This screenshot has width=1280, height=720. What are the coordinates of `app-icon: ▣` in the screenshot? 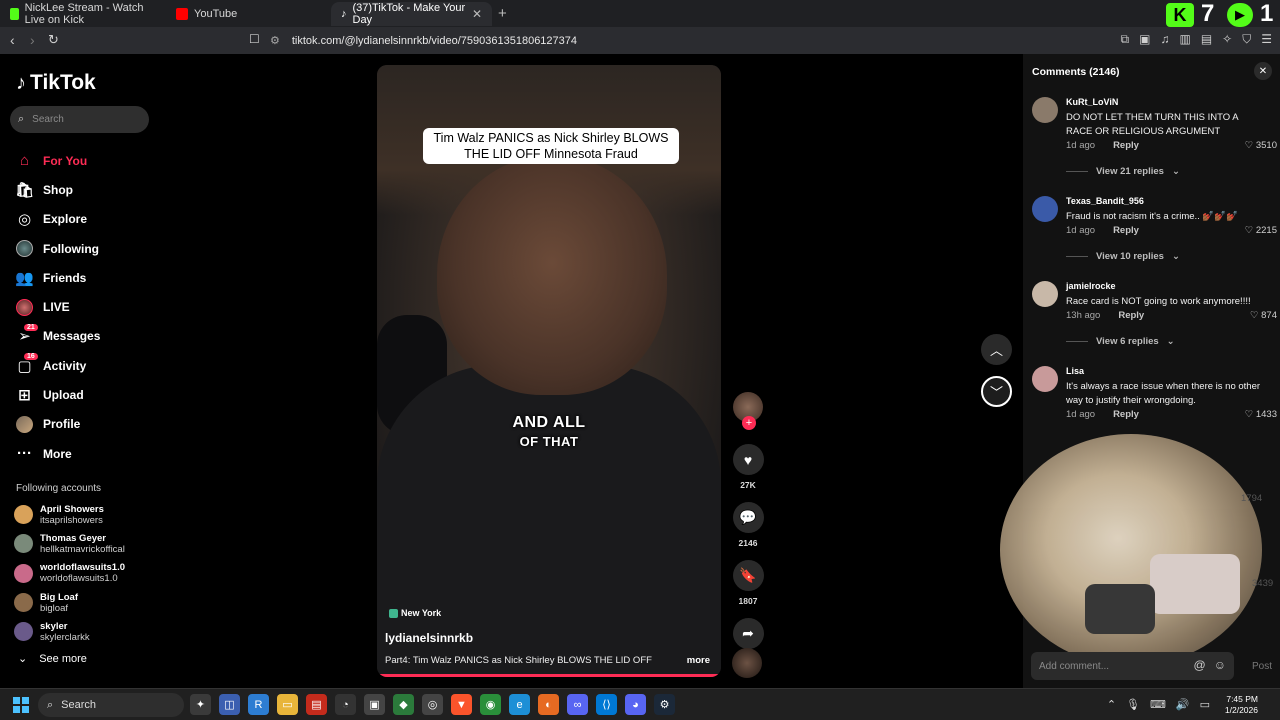 It's located at (374, 704).